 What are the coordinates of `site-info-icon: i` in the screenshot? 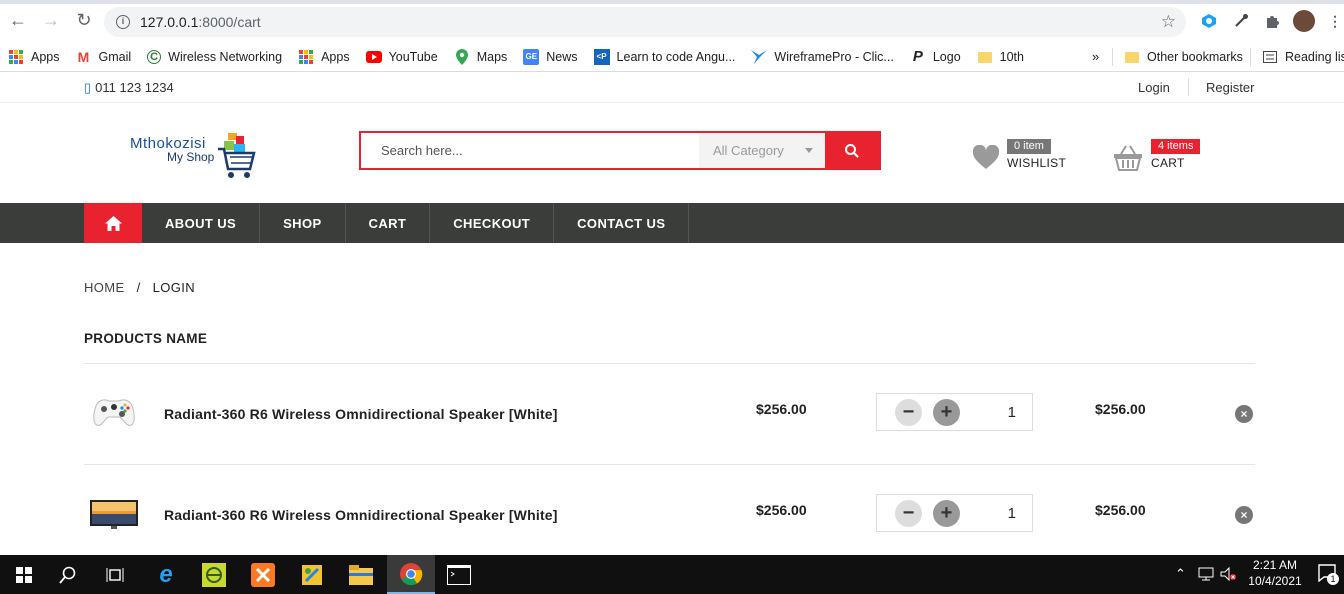 It's located at (123, 22).